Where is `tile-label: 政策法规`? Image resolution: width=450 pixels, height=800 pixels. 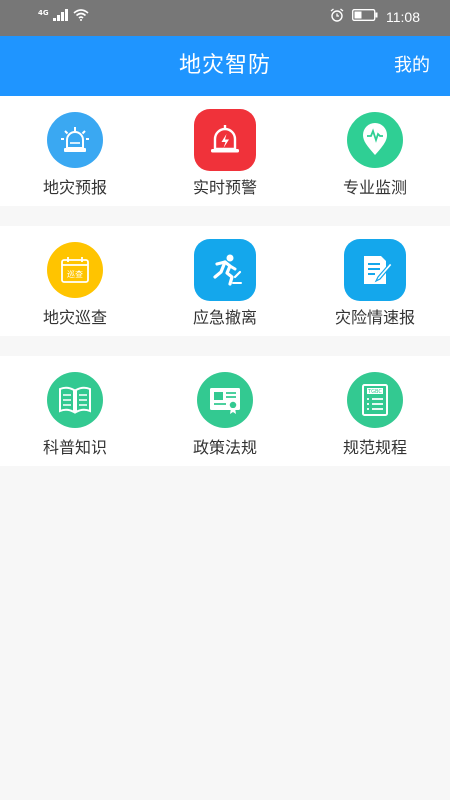 tile-label: 政策法规 is located at coordinates (224, 447).